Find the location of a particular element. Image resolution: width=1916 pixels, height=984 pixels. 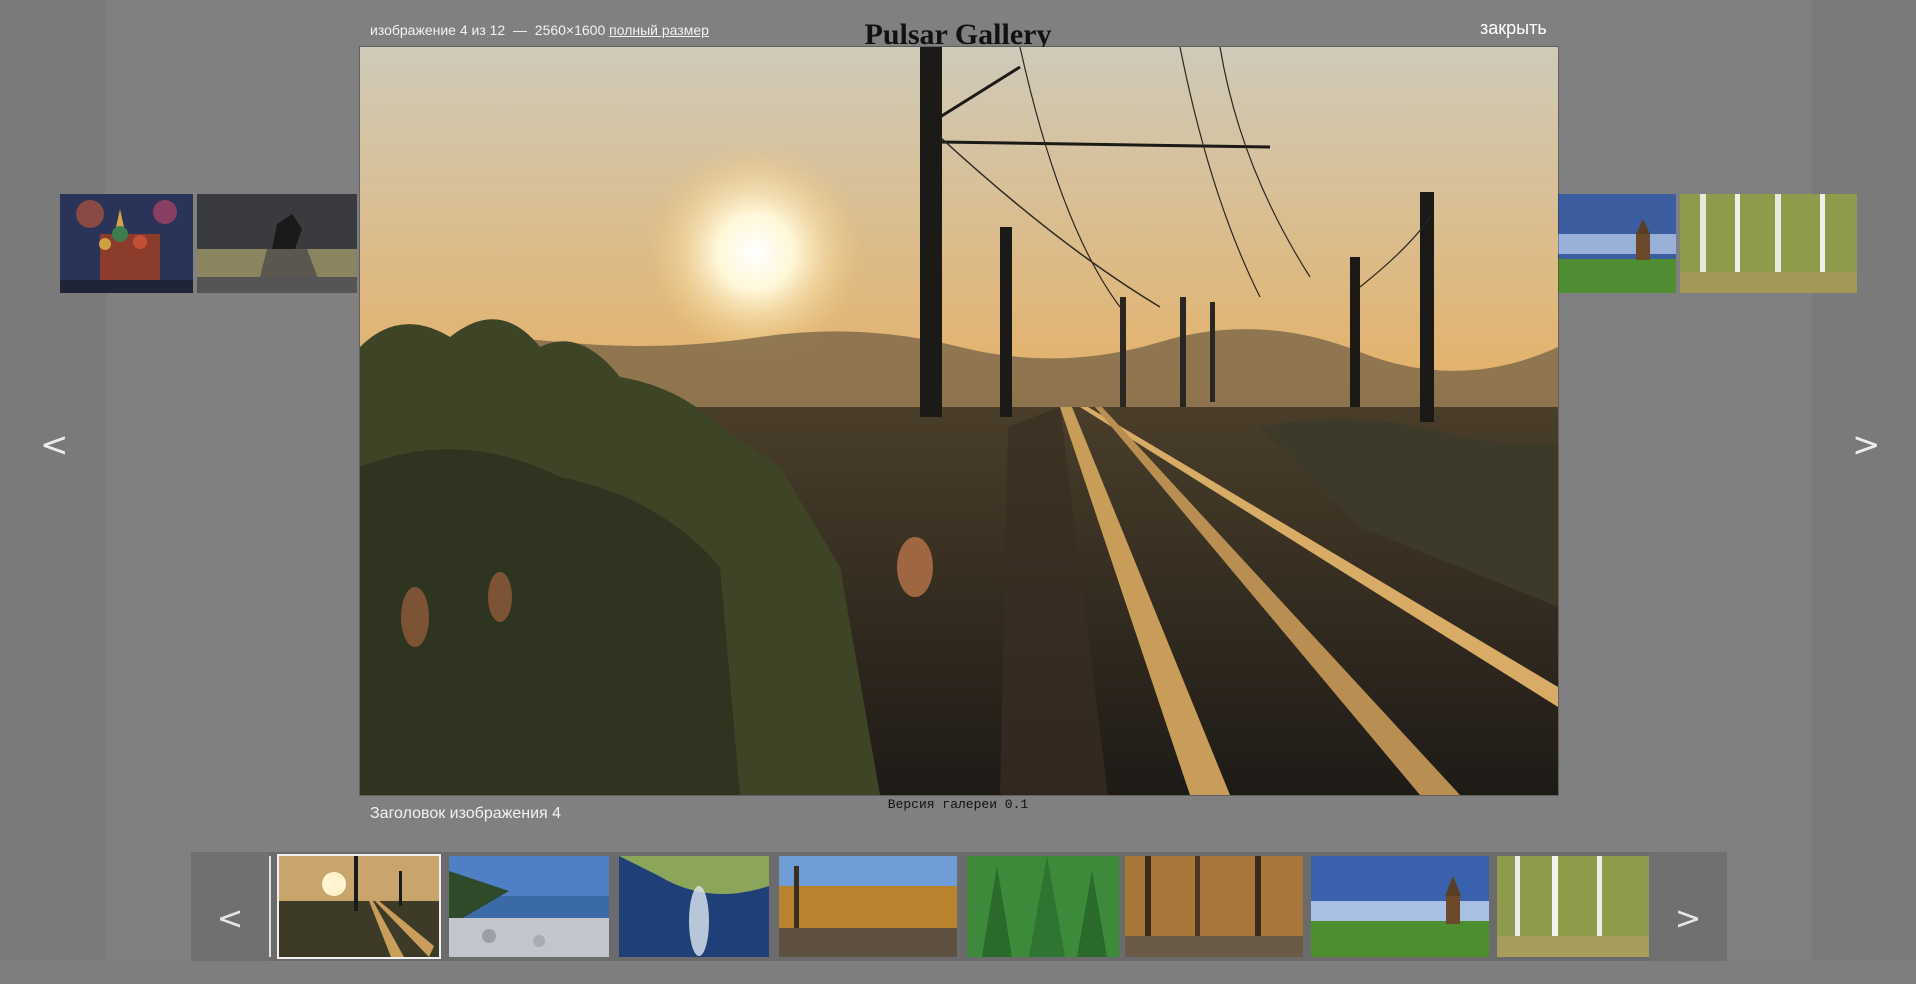

side-thumb-bronze-horseman is located at coordinates (277, 243).